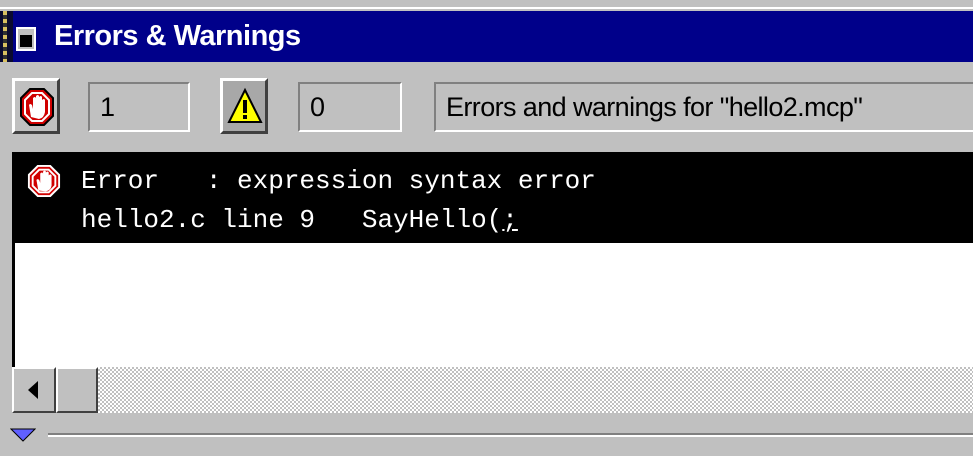  I want to click on warning-triangle-icon, so click(245, 105).